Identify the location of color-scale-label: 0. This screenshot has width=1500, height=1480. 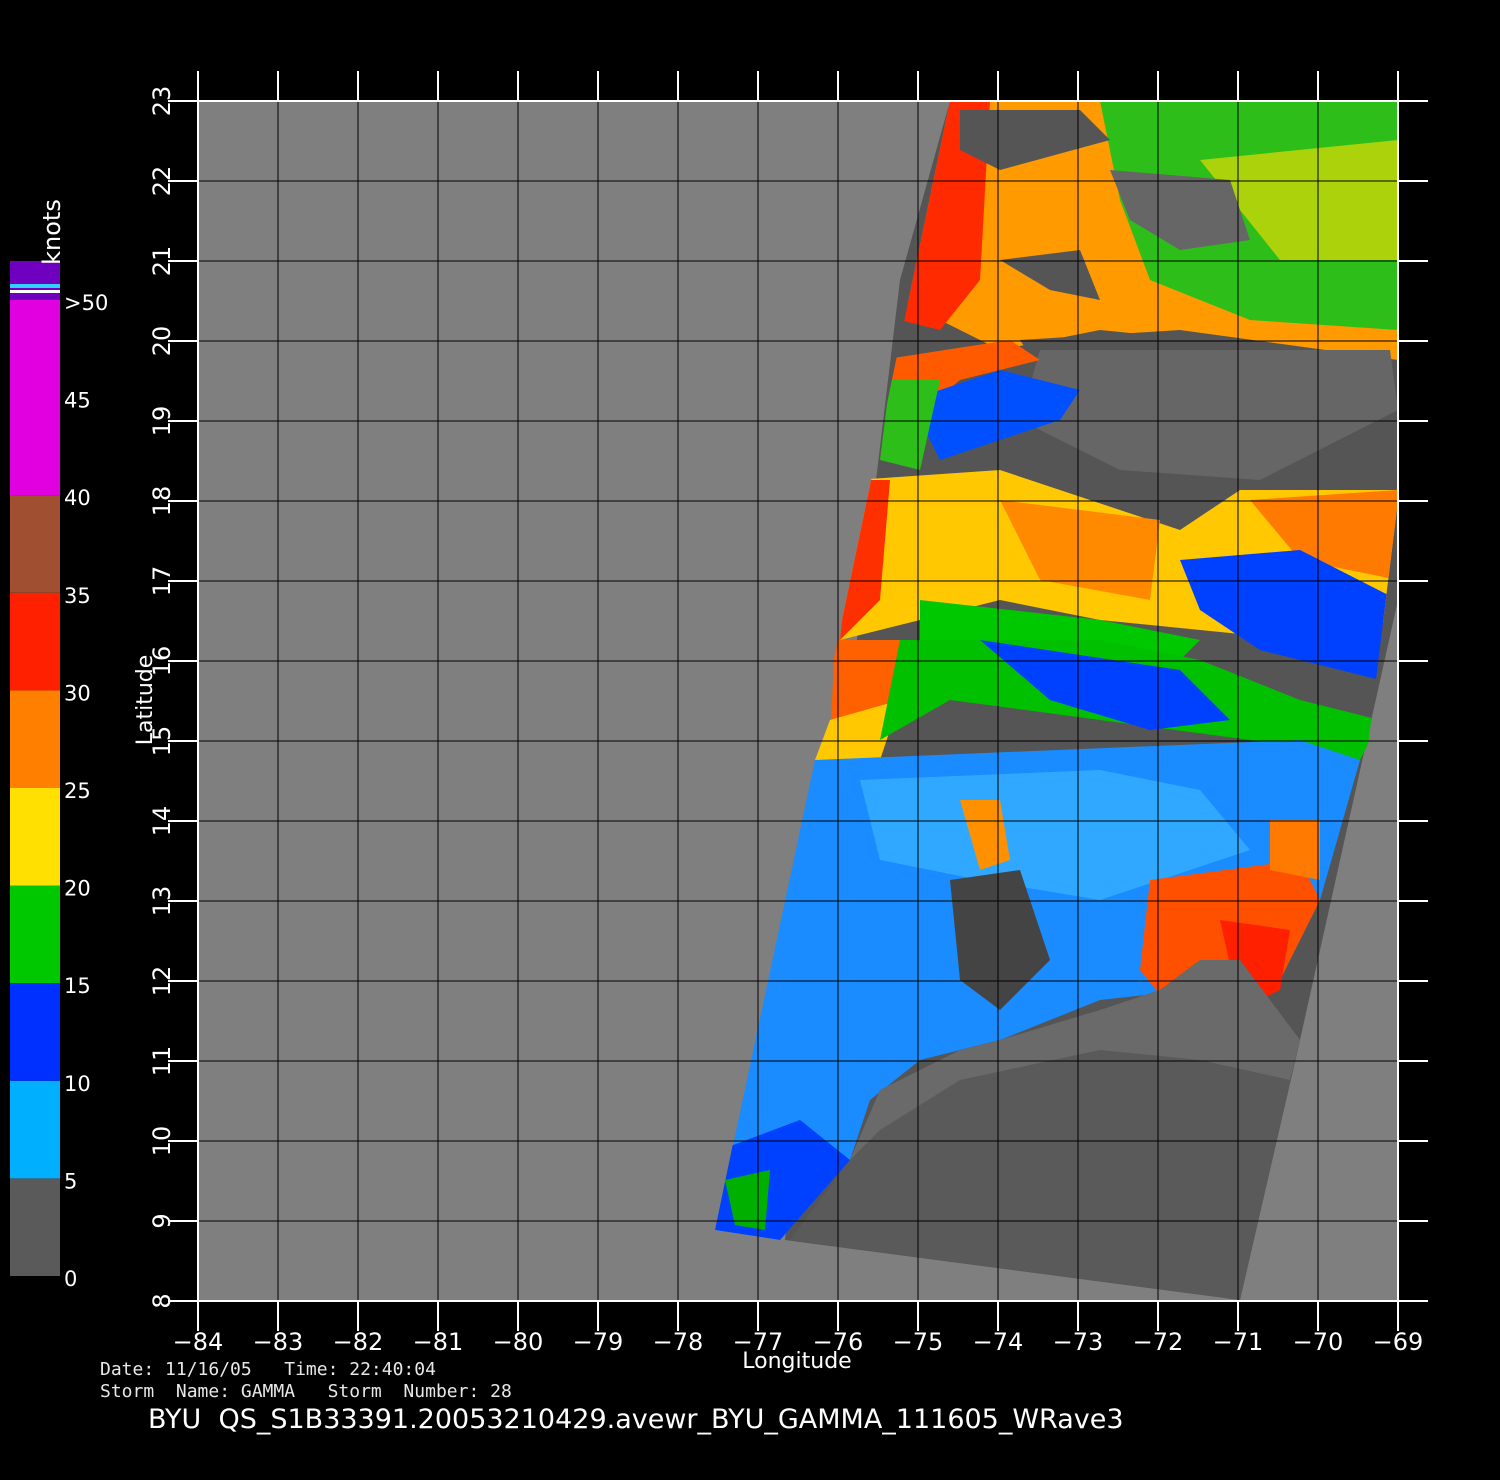
(70, 1279).